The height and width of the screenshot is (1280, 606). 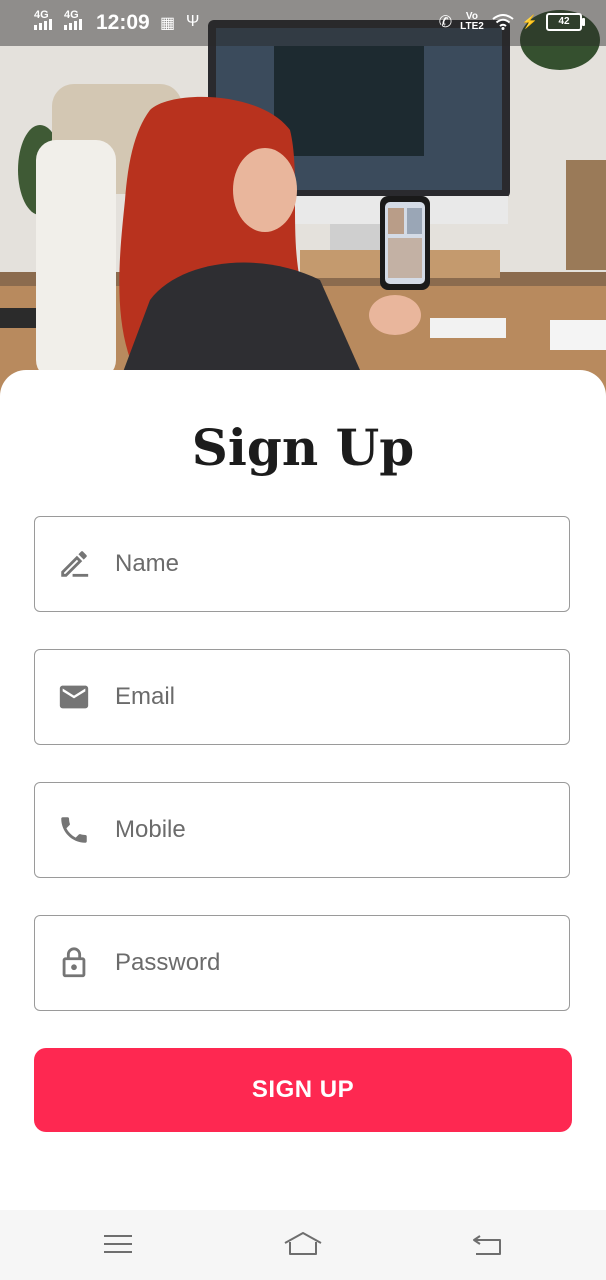 I want to click on charging-icon: ⚡, so click(x=529, y=21).